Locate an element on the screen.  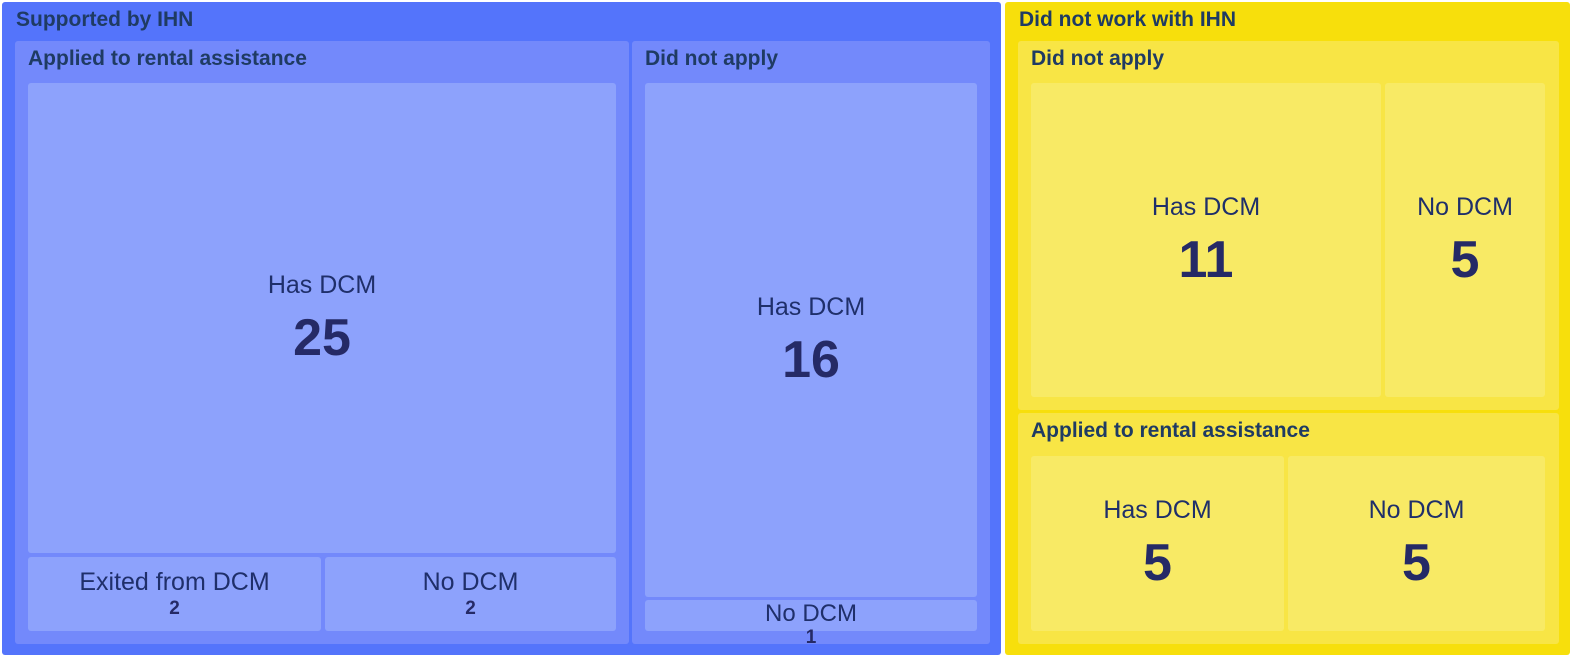
treemap-cell: No DCM 2 is located at coordinates (470, 594).